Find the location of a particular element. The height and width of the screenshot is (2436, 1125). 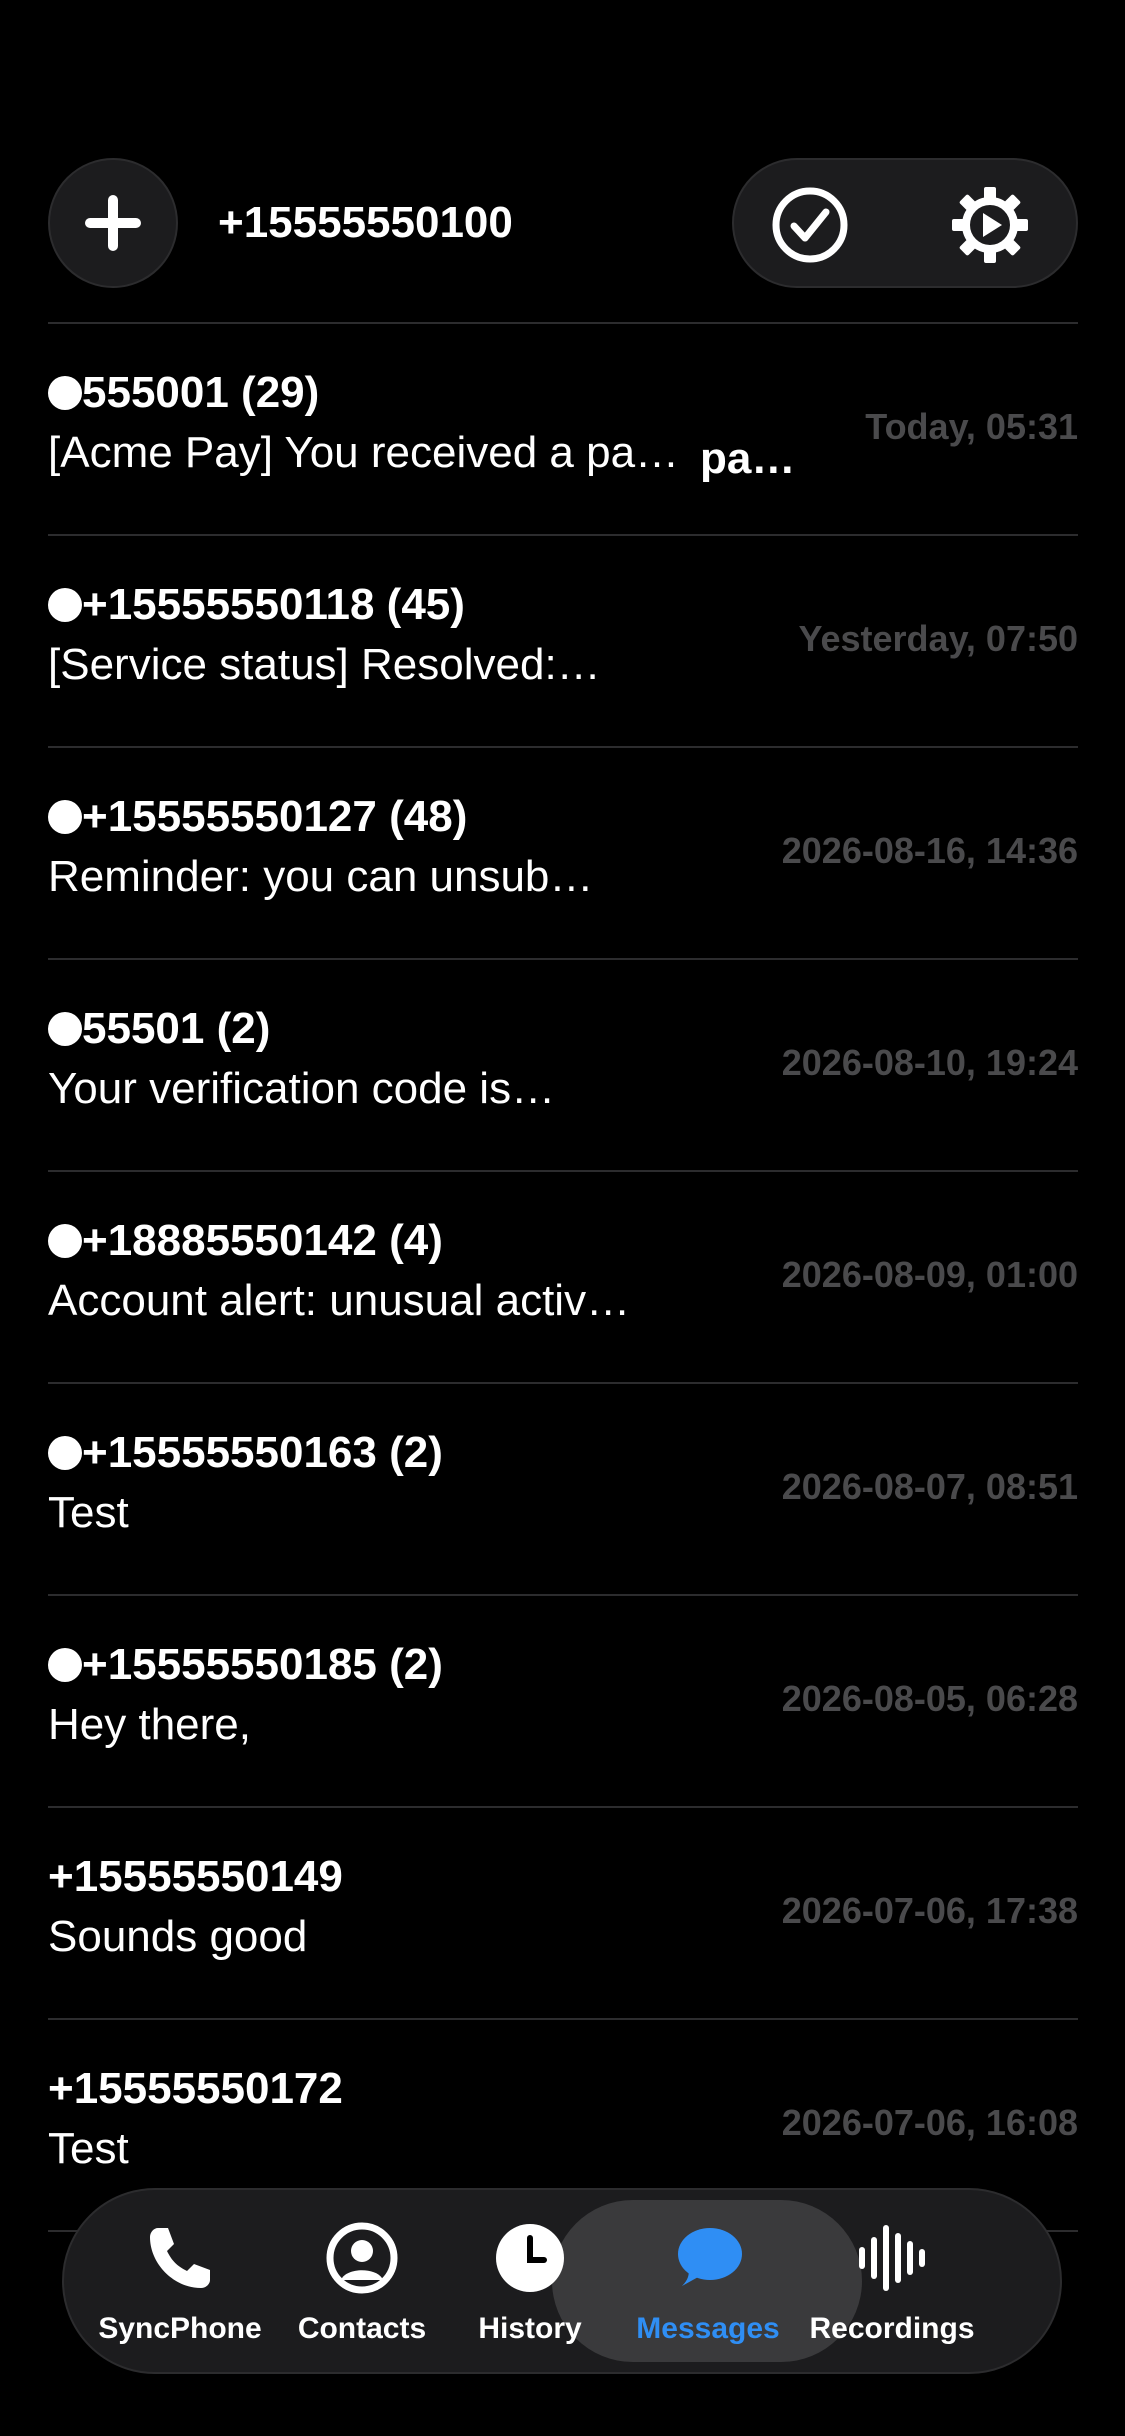

conversation-time: 2026-08-05, 06:28 is located at coordinates (929, 1698).